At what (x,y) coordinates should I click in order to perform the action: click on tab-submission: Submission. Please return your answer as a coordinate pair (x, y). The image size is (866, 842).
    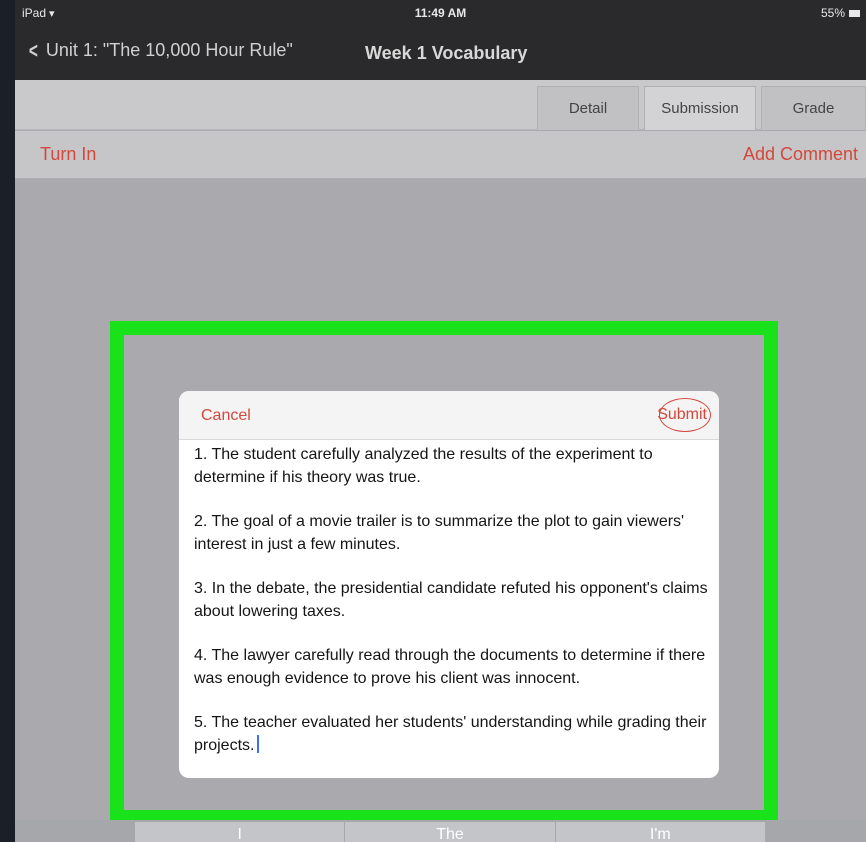
    Looking at the image, I should click on (700, 108).